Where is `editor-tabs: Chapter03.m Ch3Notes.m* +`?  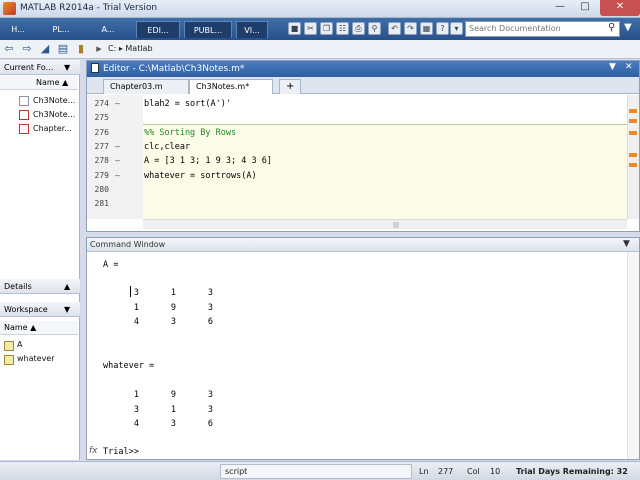 editor-tabs: Chapter03.m Ch3Notes.m* + is located at coordinates (363, 85).